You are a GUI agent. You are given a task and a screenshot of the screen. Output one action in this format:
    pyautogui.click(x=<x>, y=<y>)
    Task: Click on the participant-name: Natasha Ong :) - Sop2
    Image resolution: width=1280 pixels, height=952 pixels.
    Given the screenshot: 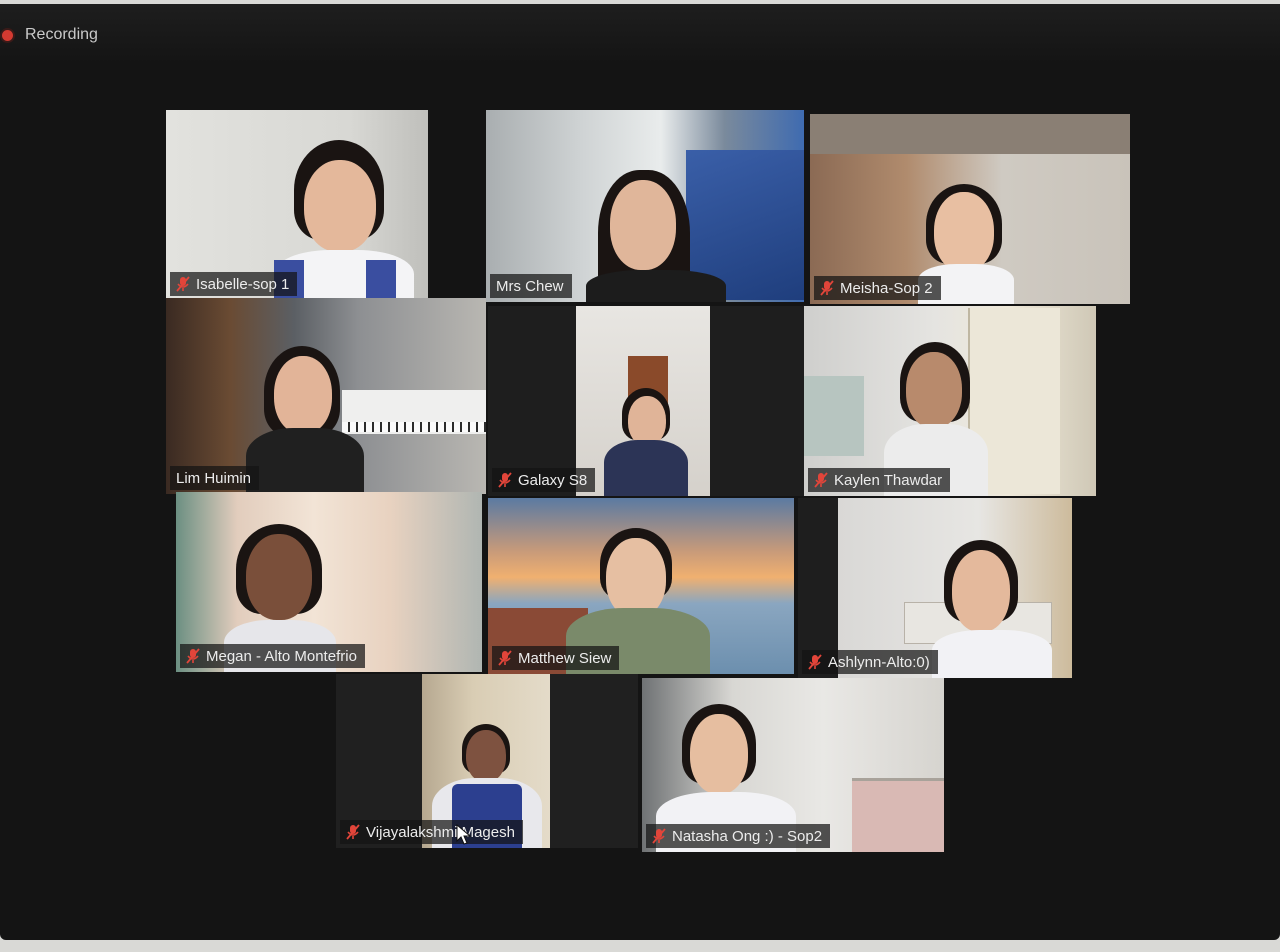 What is the action you would take?
    pyautogui.click(x=747, y=836)
    